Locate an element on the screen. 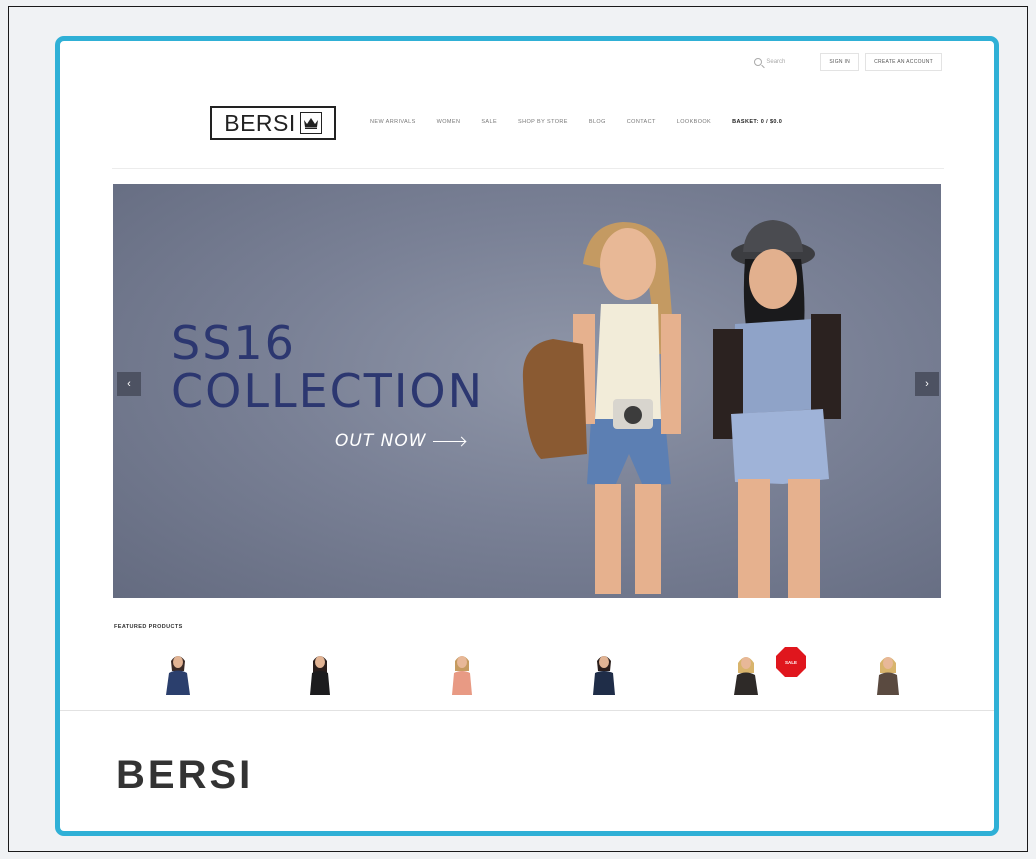 The width and height of the screenshot is (1036, 859). search-icon is located at coordinates (758, 62).